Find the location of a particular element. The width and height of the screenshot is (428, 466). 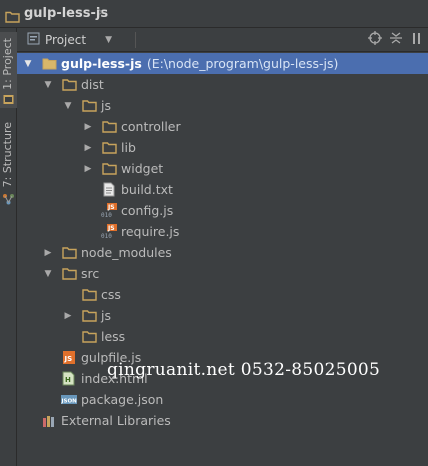

tree-item-label: css is located at coordinates (111, 294).